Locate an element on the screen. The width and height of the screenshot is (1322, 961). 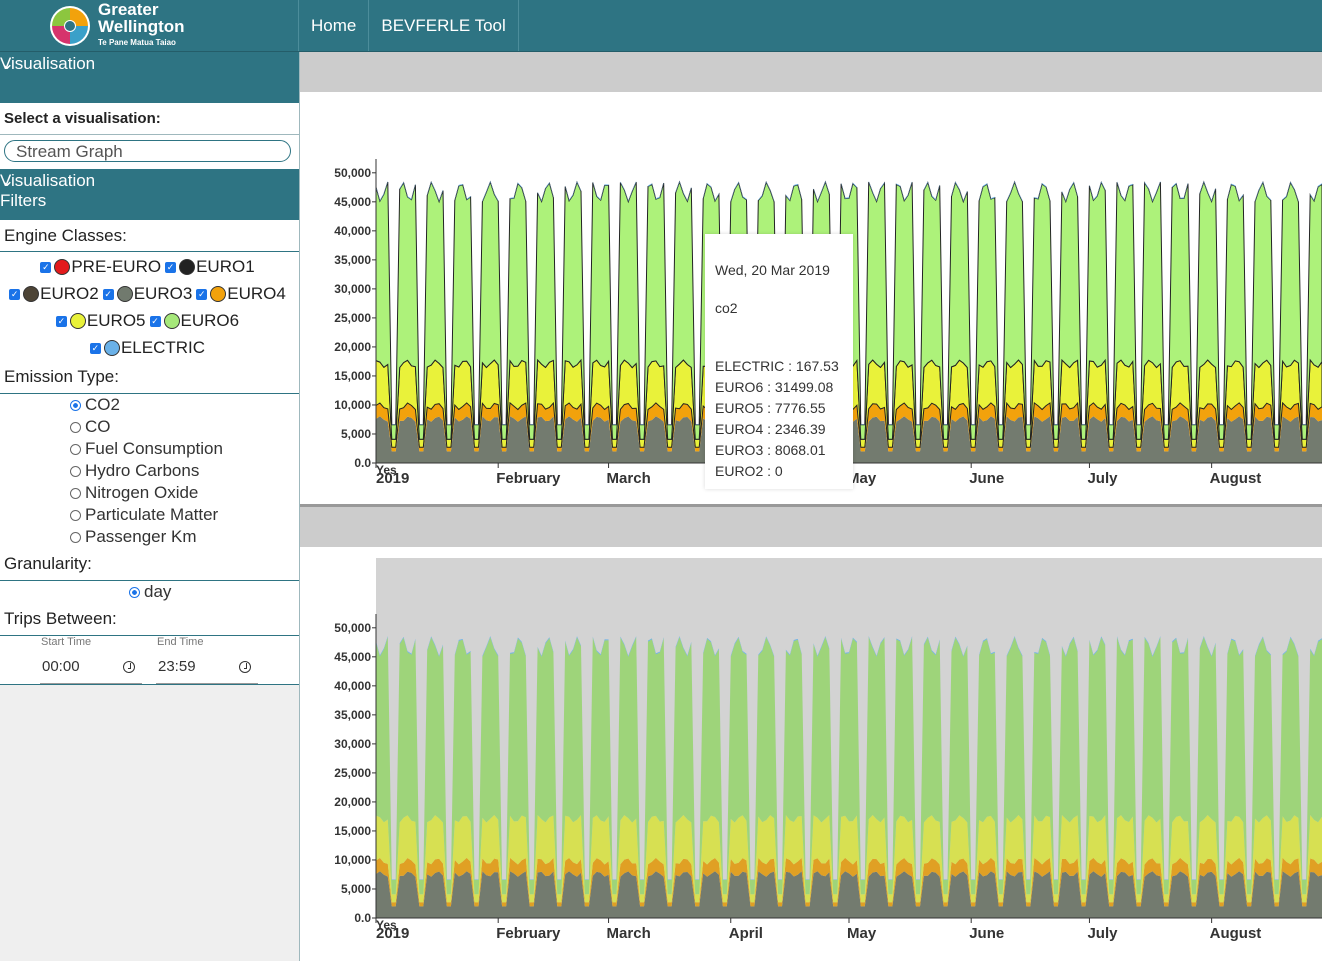
engine-row-2: ✓ EURO2 ✓ EURO3 ✓ EURO4 is located at coordinates (149, 294).